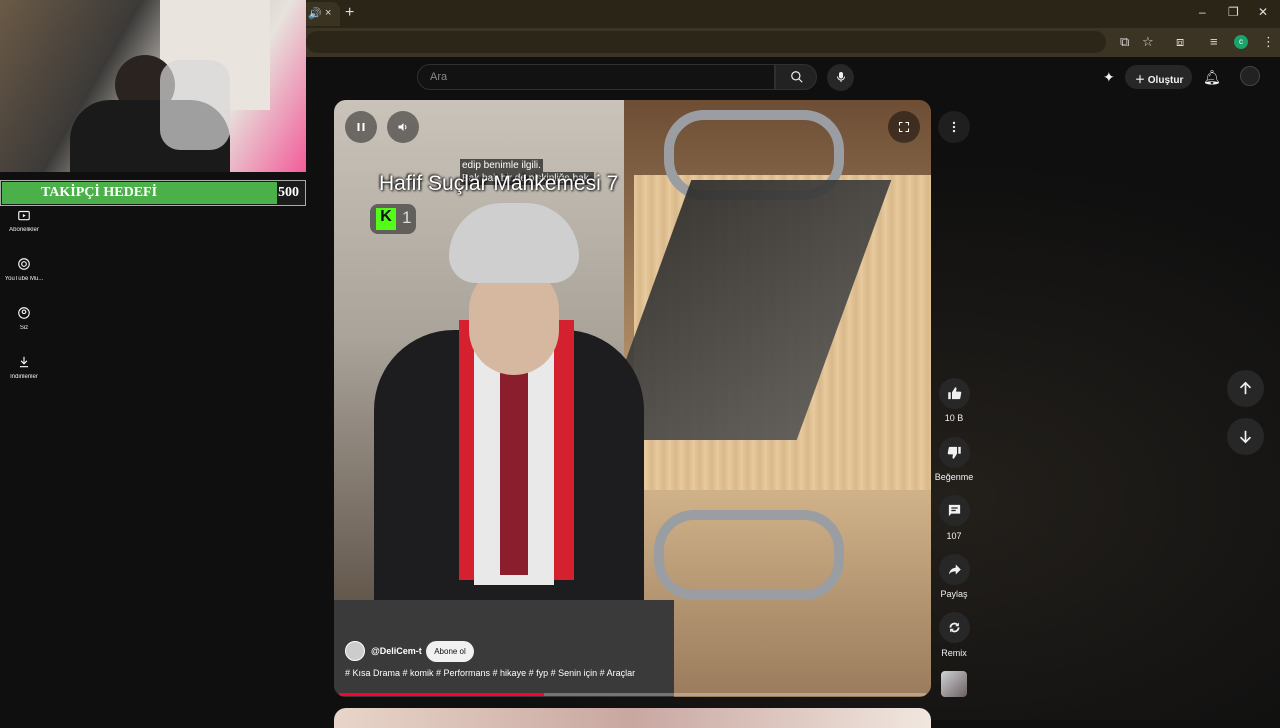 Image resolution: width=1280 pixels, height=728 pixels. What do you see at coordinates (407, 217) in the screenshot?
I see `kick-count: 1` at bounding box center [407, 217].